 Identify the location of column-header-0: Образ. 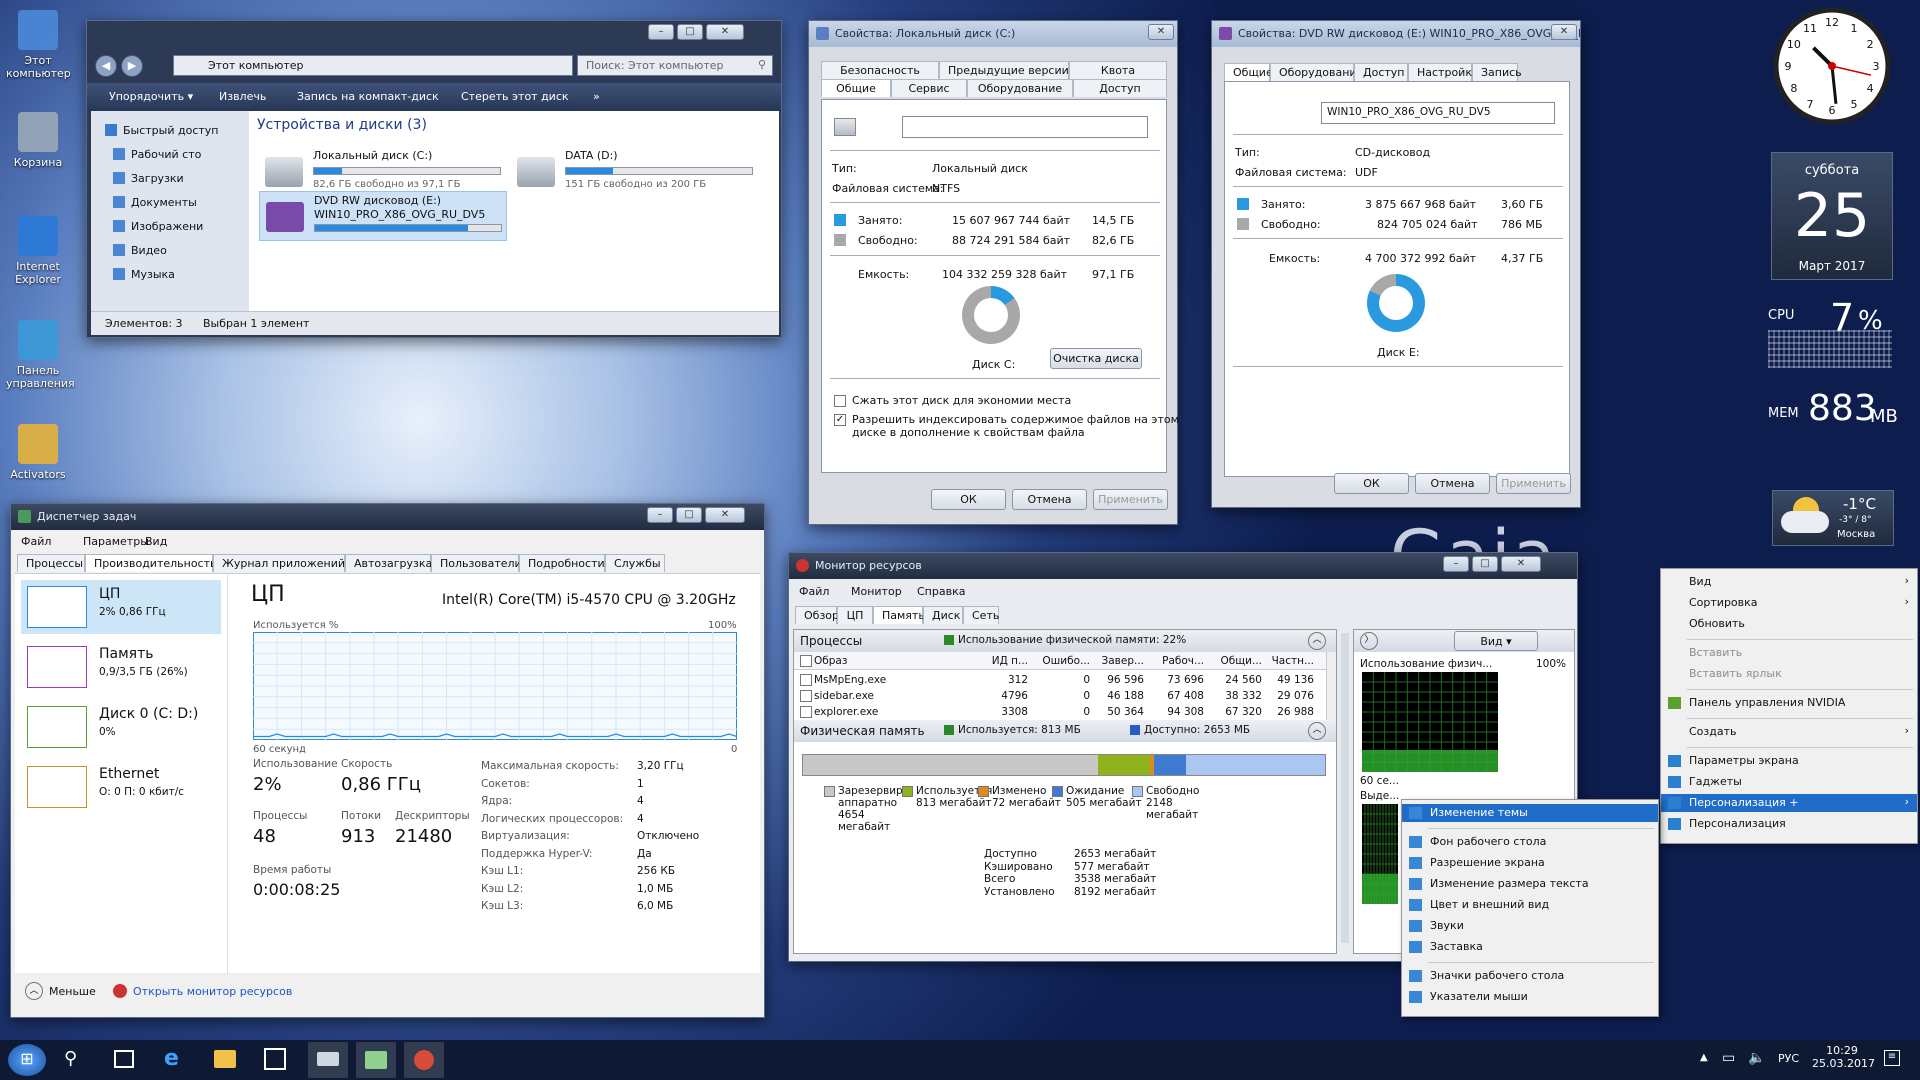
(894, 661).